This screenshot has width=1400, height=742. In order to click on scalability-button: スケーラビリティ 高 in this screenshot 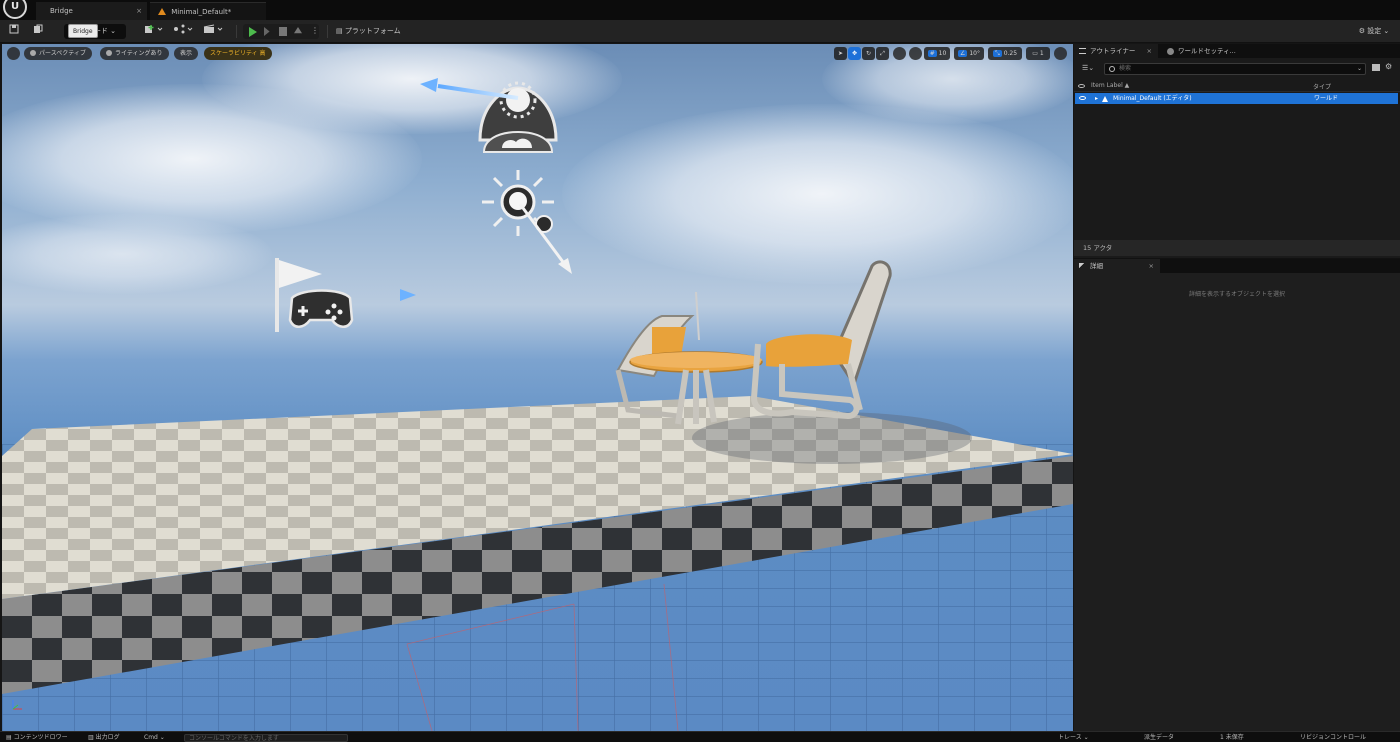, I will do `click(238, 53)`.